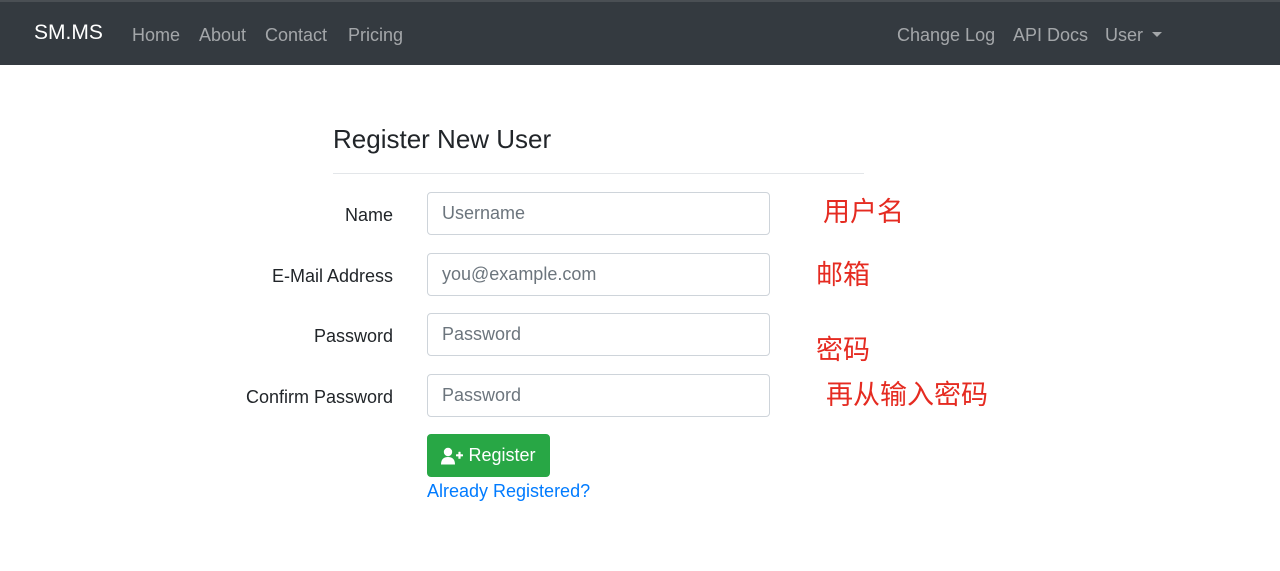 The width and height of the screenshot is (1280, 571). What do you see at coordinates (1157, 35) in the screenshot?
I see `caret-down-icon` at bounding box center [1157, 35].